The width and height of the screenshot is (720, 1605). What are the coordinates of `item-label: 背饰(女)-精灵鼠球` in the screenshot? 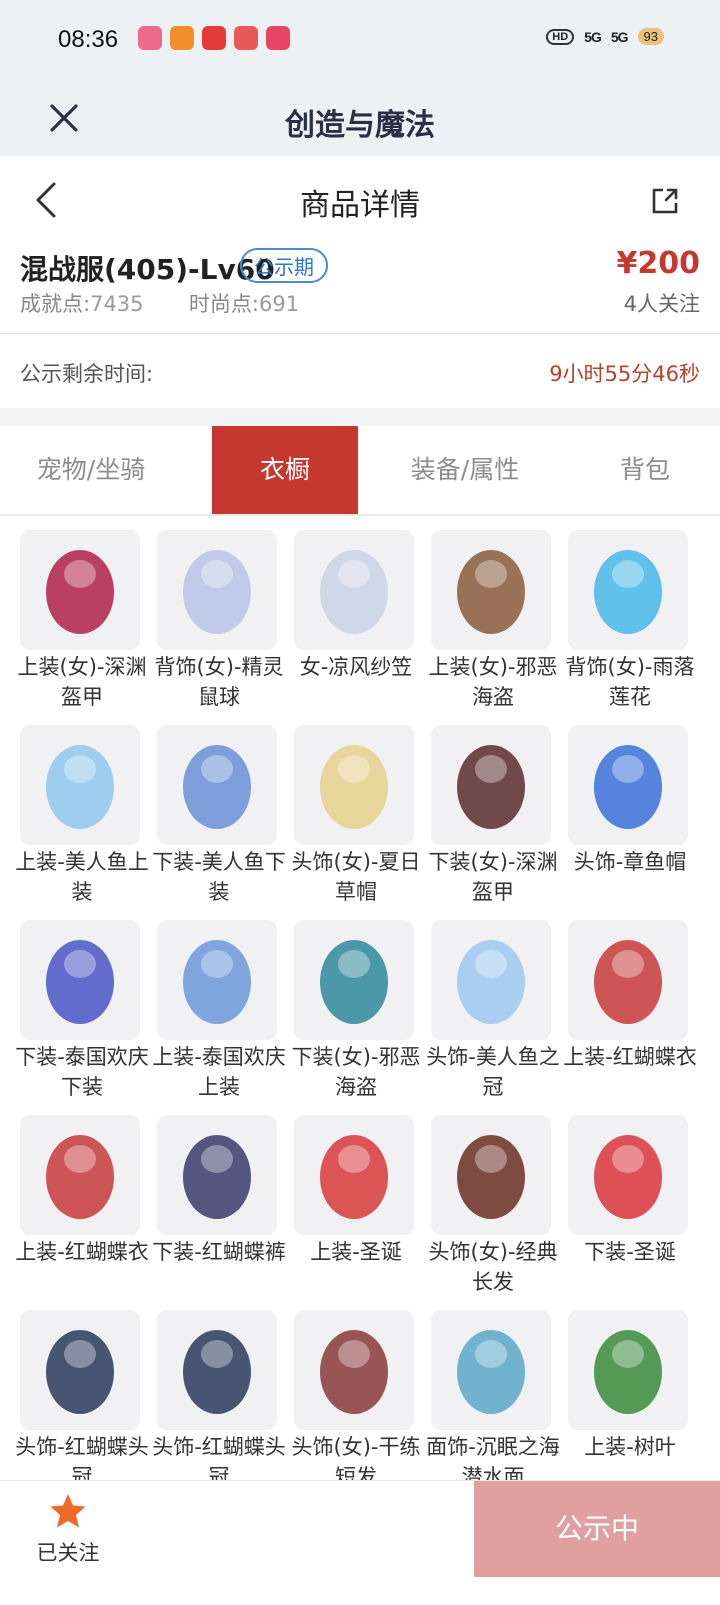 It's located at (219, 682).